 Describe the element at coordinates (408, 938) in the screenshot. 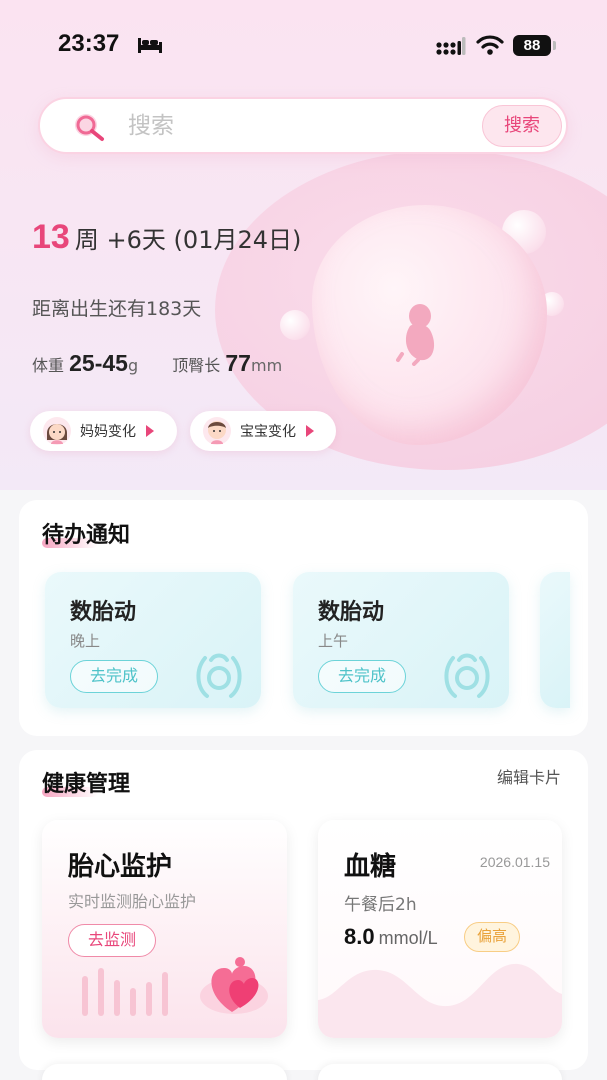

I see `glucose-unit: mmol/L` at that location.